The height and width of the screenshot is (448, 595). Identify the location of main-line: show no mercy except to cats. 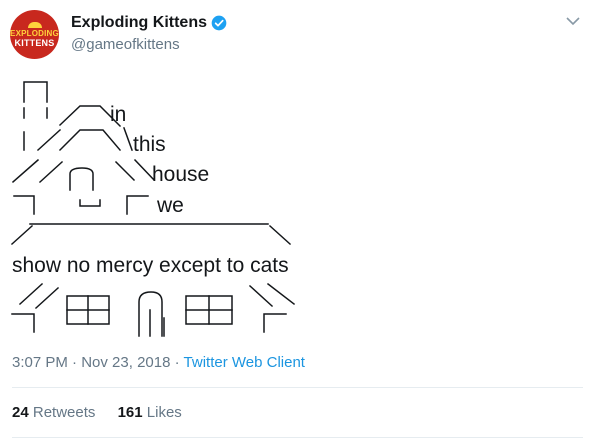
(150, 265).